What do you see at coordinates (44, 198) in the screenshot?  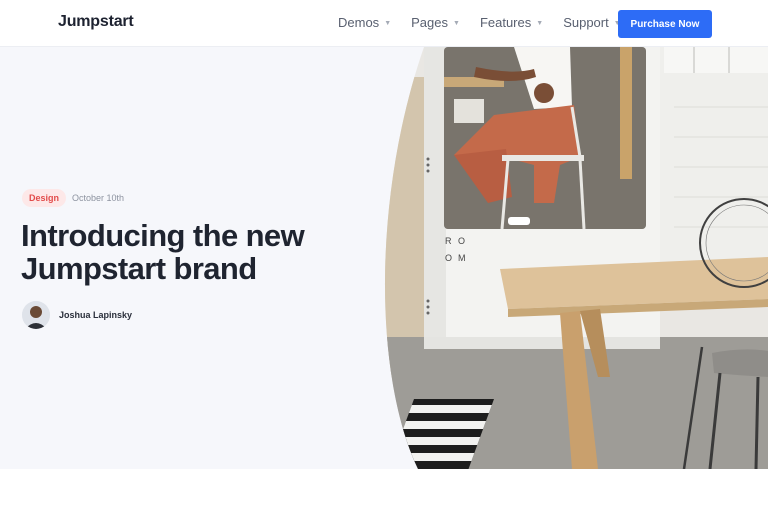 I see `category-tag: Design` at bounding box center [44, 198].